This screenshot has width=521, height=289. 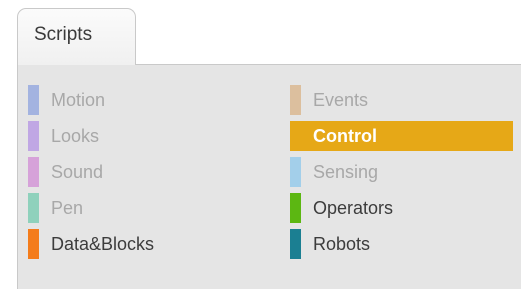 I want to click on robots-color-swatch, so click(x=295, y=244).